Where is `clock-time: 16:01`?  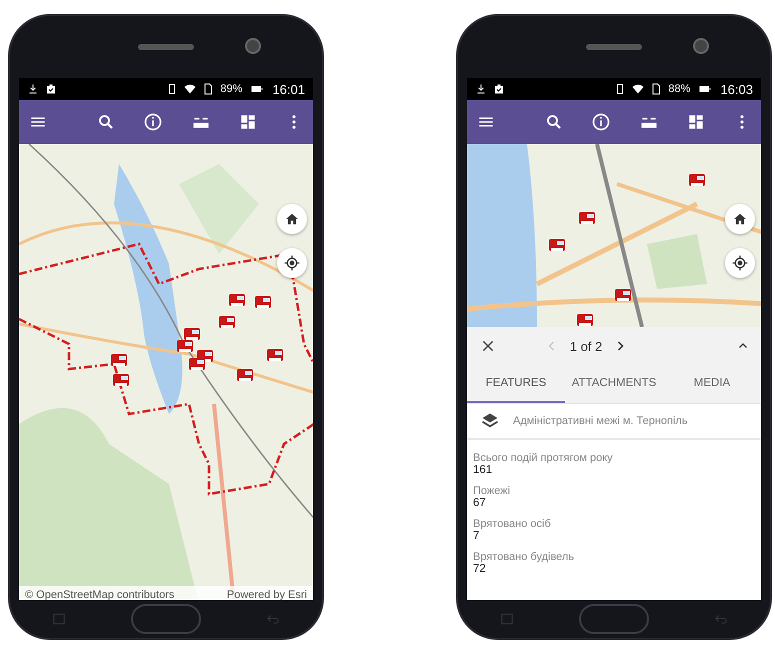
clock-time: 16:01 is located at coordinates (288, 89).